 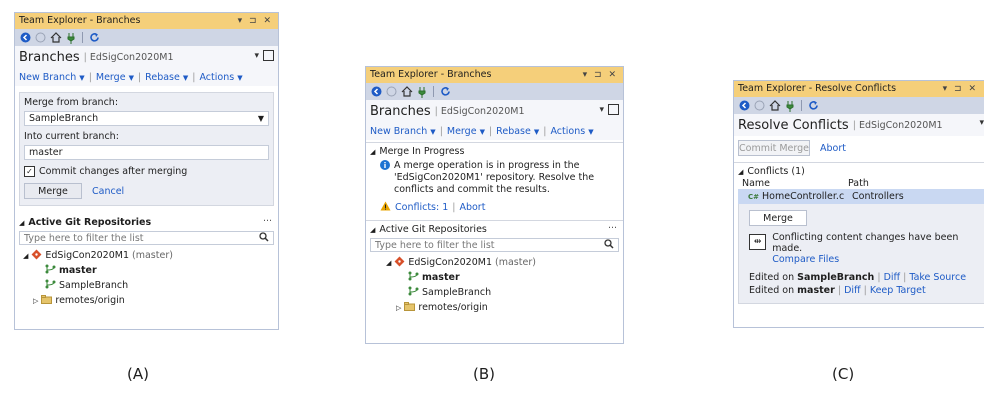 I want to click on panel-b-title: Team Explorer - Branches, so click(x=431, y=74).